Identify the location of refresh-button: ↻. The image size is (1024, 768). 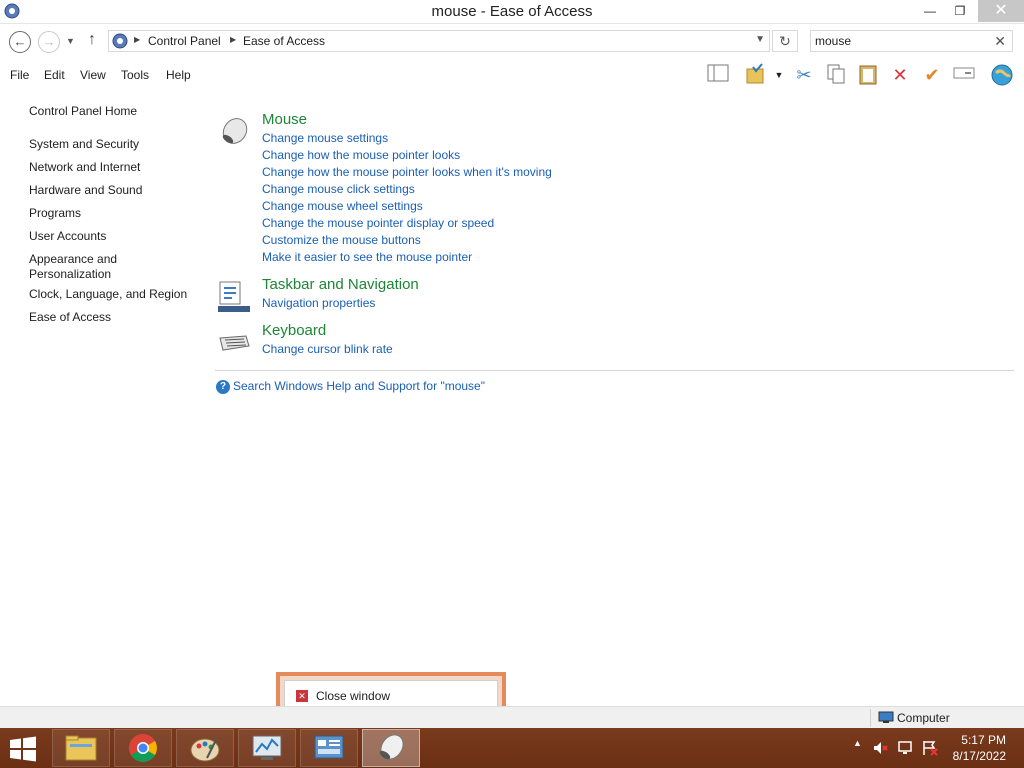
(785, 41).